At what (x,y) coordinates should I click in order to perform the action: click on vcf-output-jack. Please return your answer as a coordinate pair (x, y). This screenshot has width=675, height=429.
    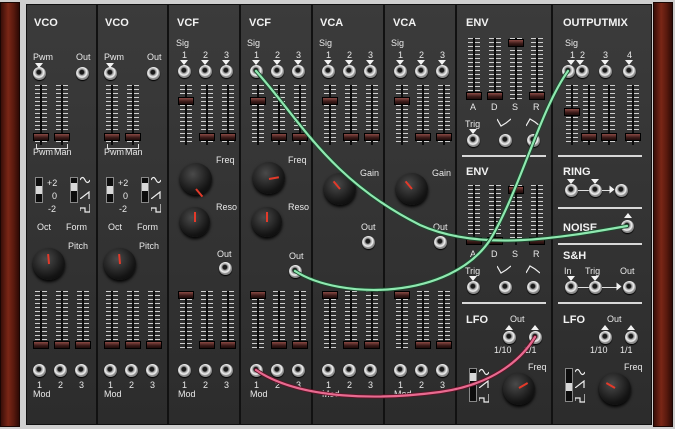
    Looking at the image, I should click on (295, 271).